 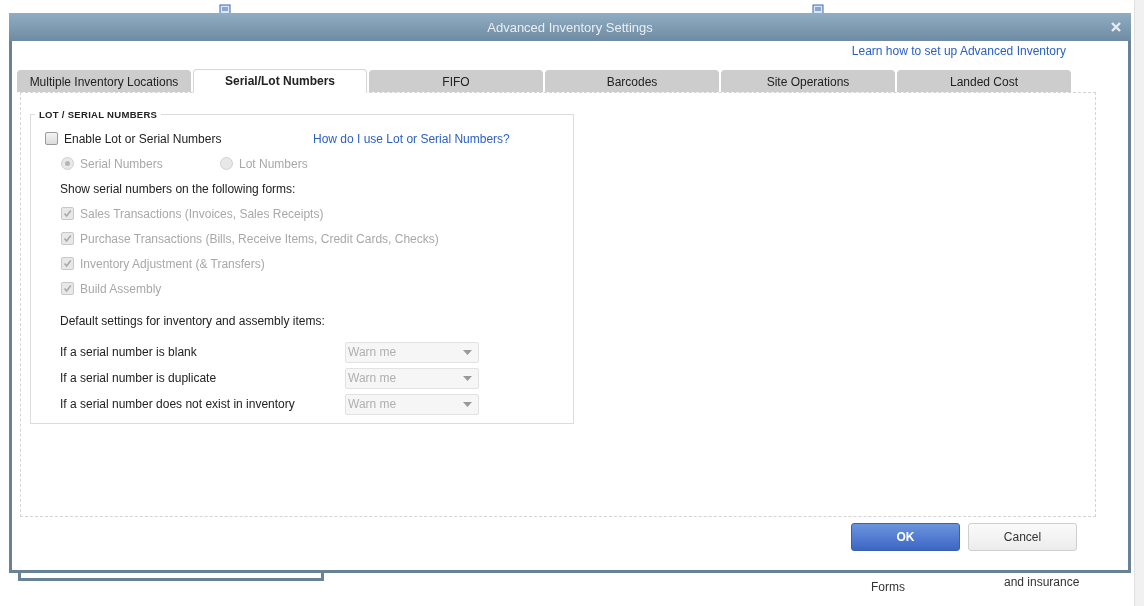 I want to click on window-title: Advanced Inventory Settings, so click(x=570, y=27).